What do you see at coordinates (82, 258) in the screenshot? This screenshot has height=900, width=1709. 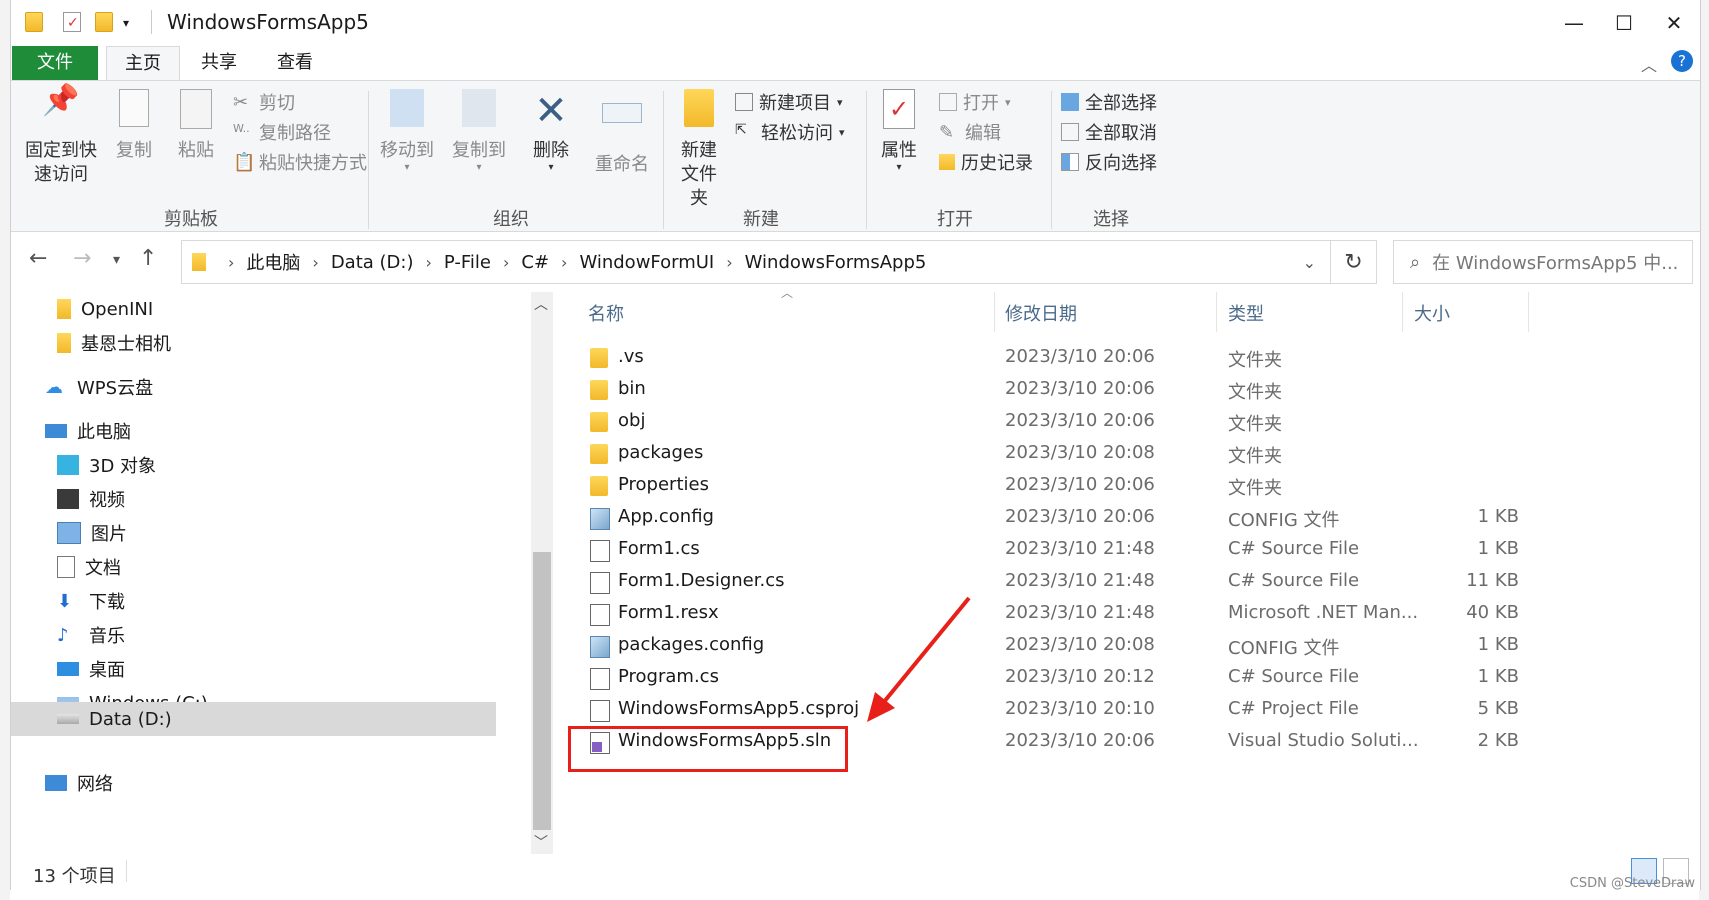 I see `forward-button: →` at bounding box center [82, 258].